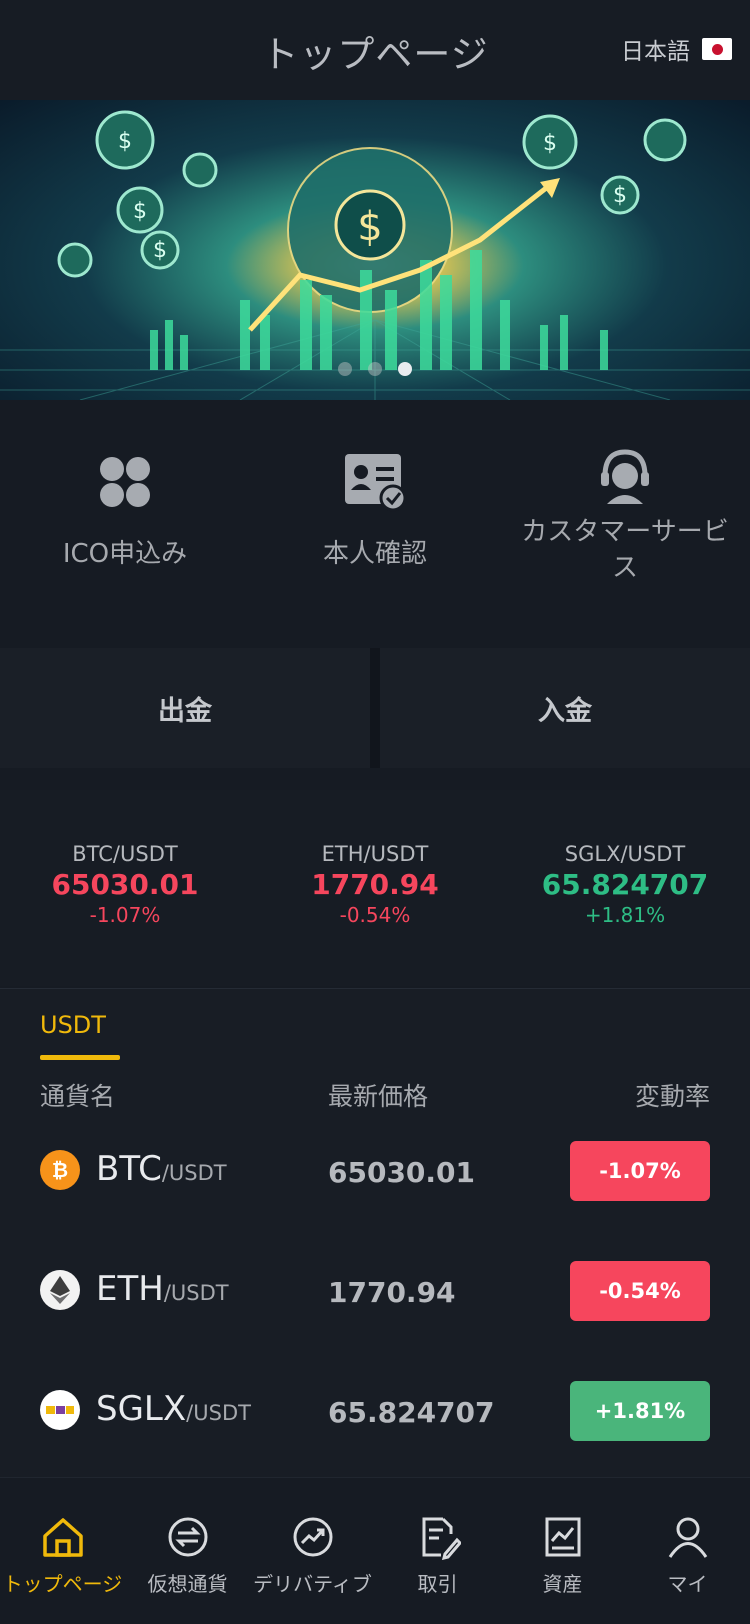 The width and height of the screenshot is (750, 1624). I want to click on nav-derivatives-label: デリバティブ, so click(312, 1584).